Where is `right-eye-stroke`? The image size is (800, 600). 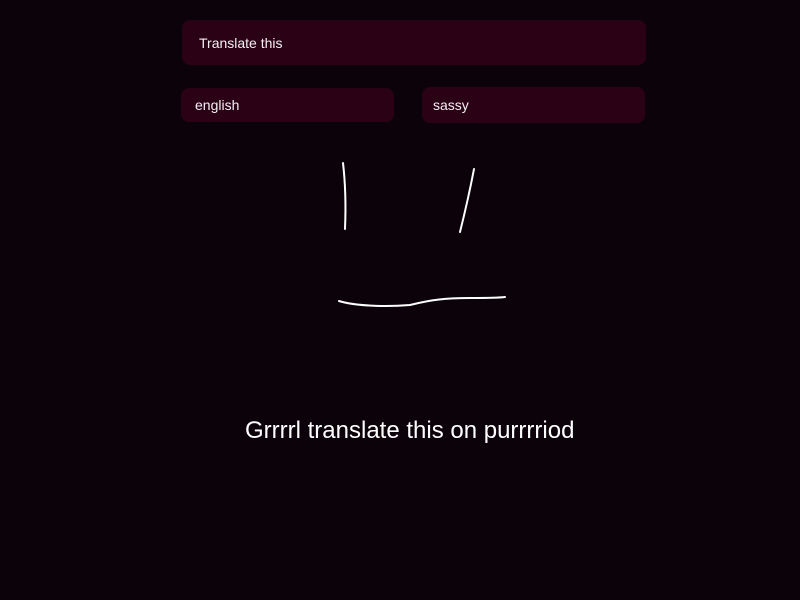
right-eye-stroke is located at coordinates (467, 200).